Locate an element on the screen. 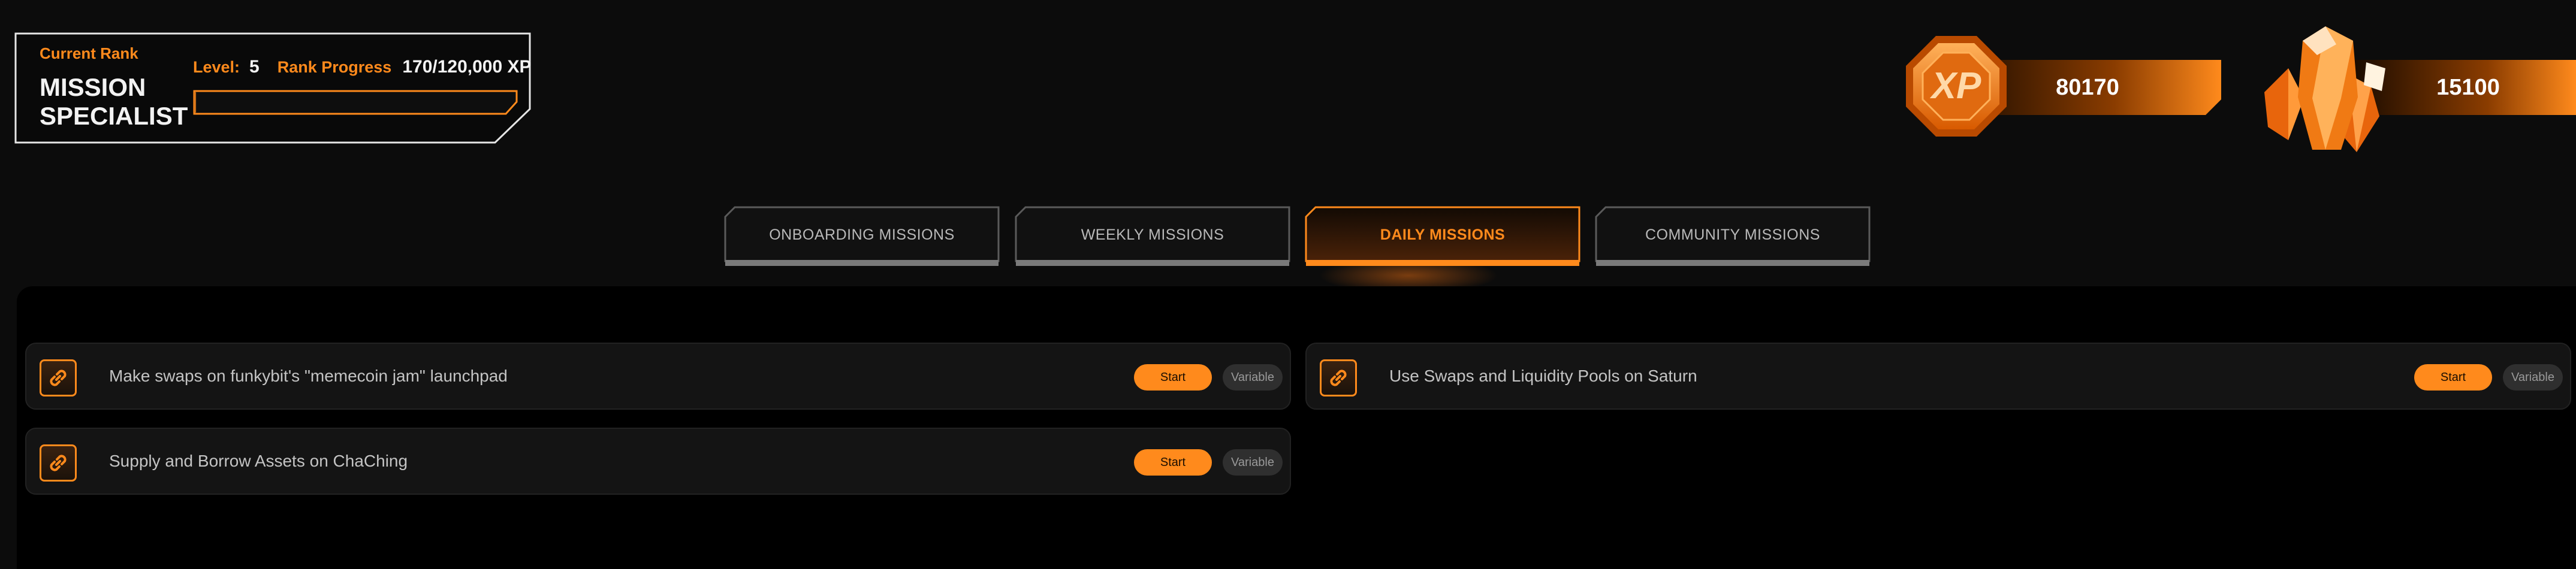 The height and width of the screenshot is (569, 2576). level-value: 5 is located at coordinates (254, 67).